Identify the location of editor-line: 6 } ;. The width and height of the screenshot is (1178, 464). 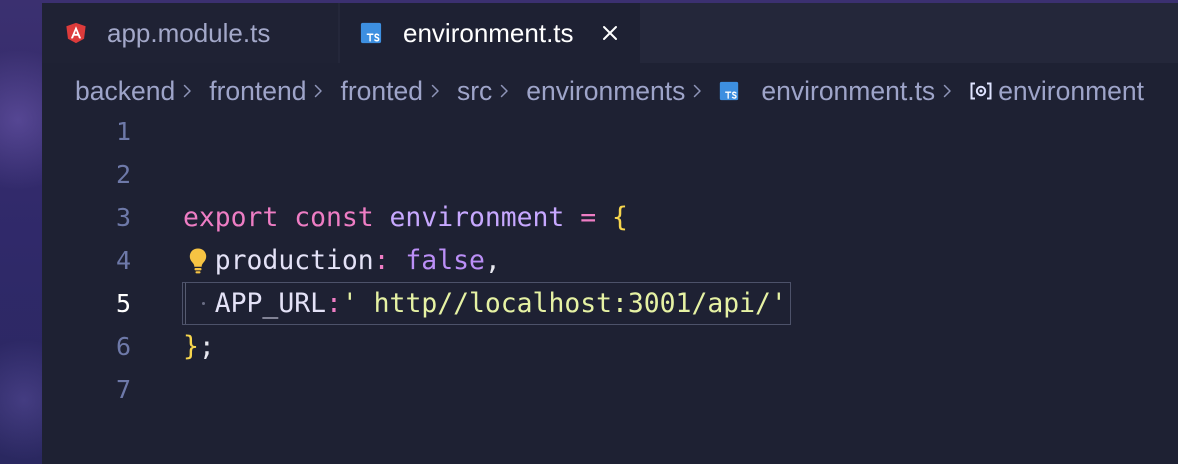
(610, 346).